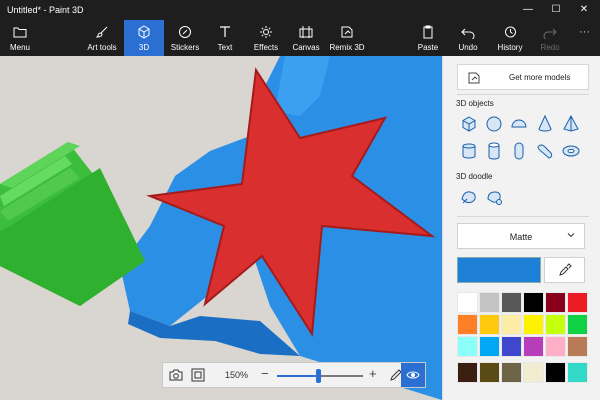 Image resolution: width=600 pixels, height=400 pixels. Describe the element at coordinates (528, 10) in the screenshot. I see `minimize-button: —` at that location.